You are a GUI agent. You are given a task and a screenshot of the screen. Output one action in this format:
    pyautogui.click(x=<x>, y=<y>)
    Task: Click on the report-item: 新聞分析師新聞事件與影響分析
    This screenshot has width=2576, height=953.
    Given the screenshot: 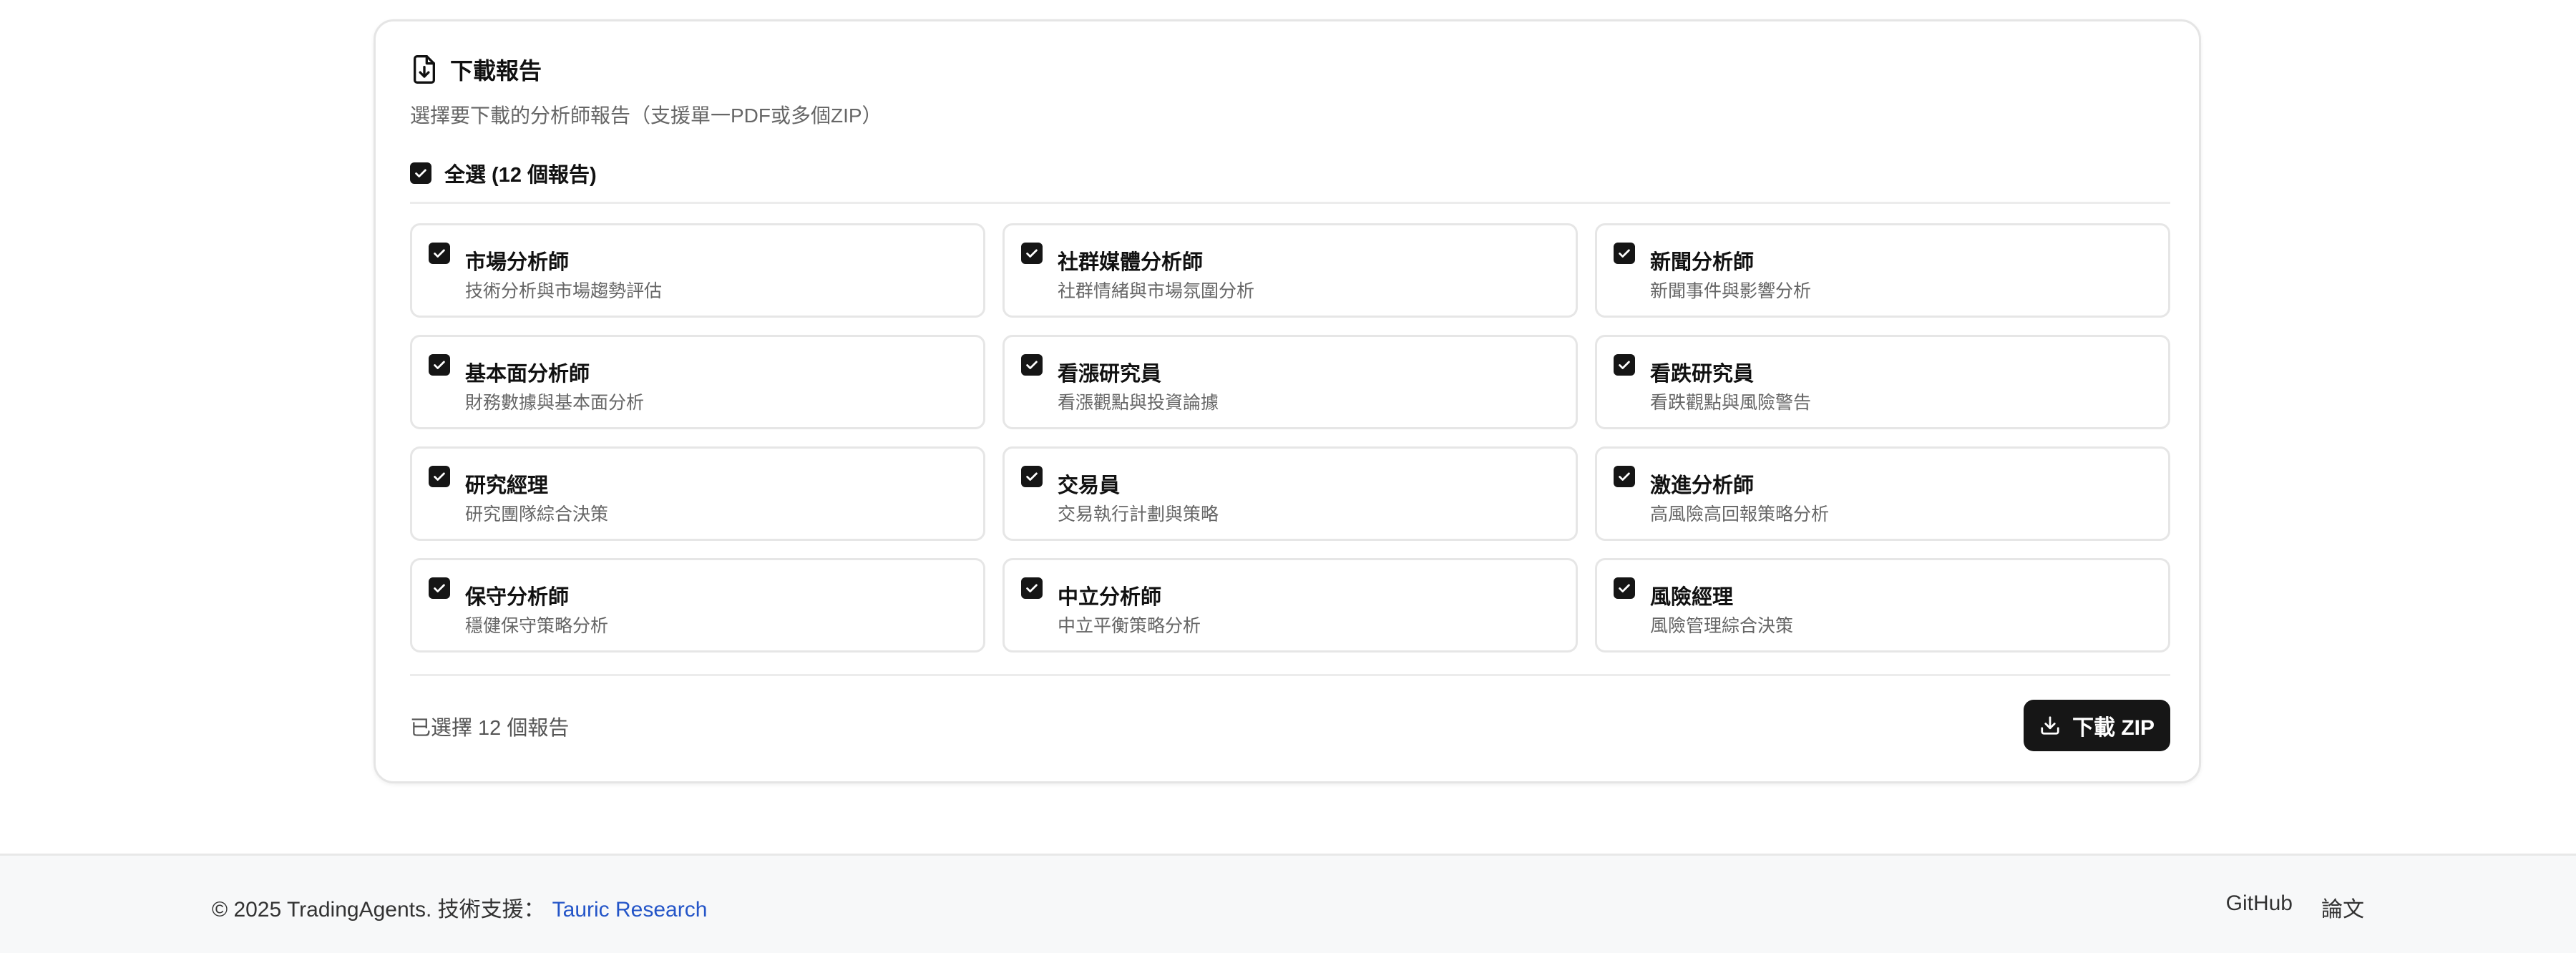 What is the action you would take?
    pyautogui.click(x=1882, y=270)
    